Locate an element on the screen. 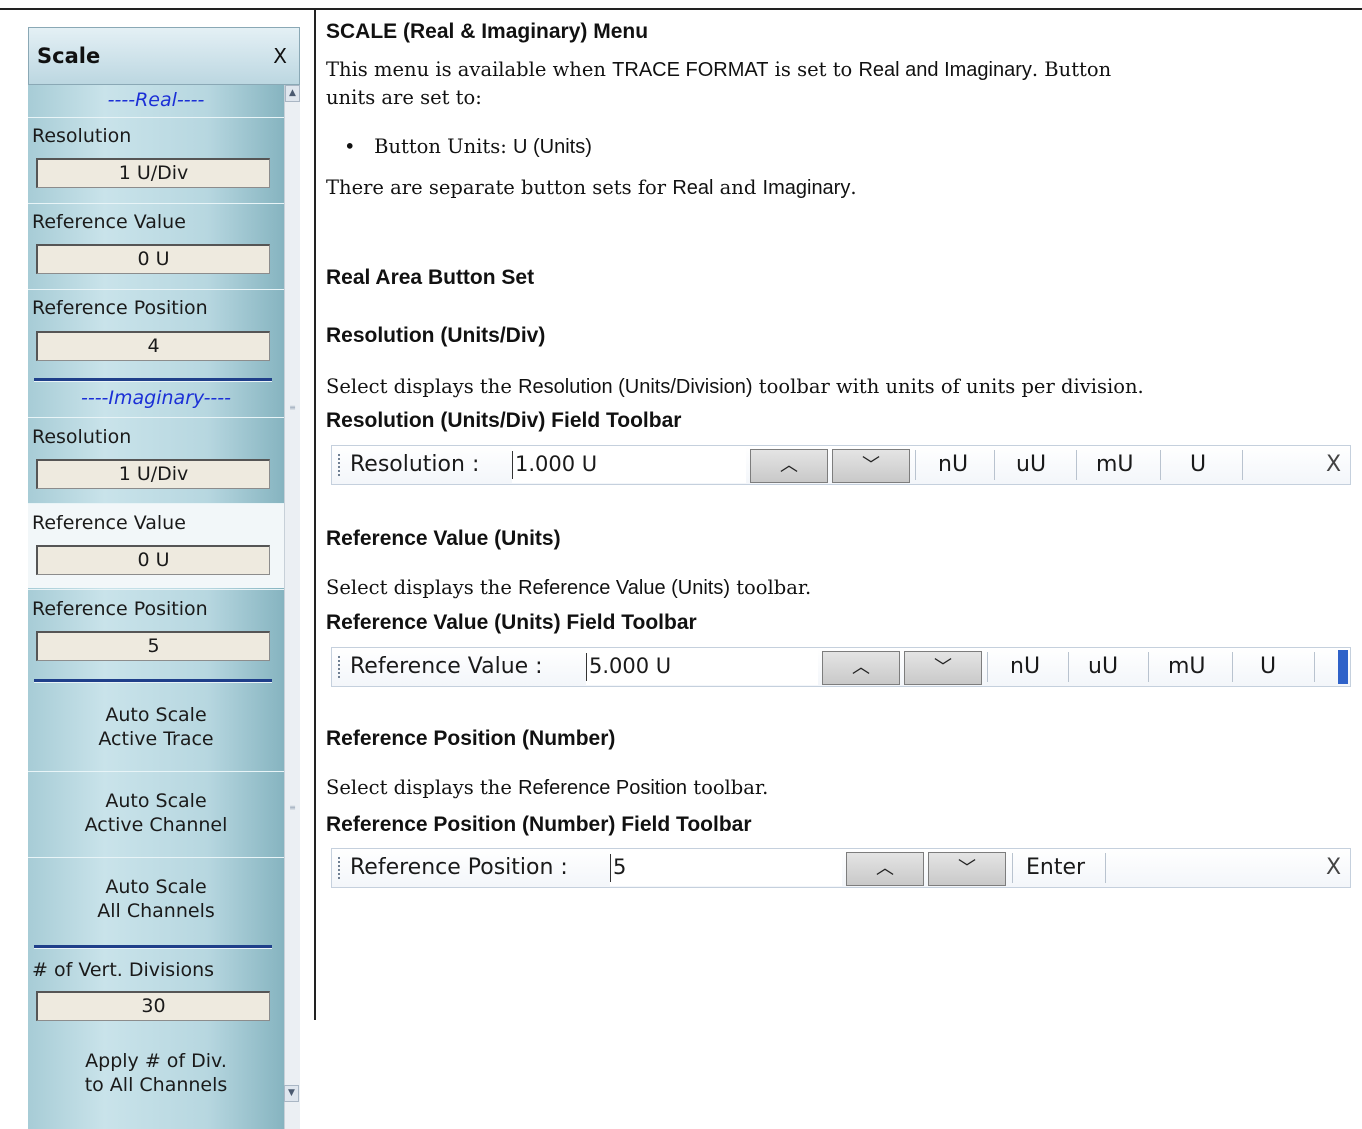 The image size is (1362, 1129). vert-divisions-field: 30 is located at coordinates (153, 1006).